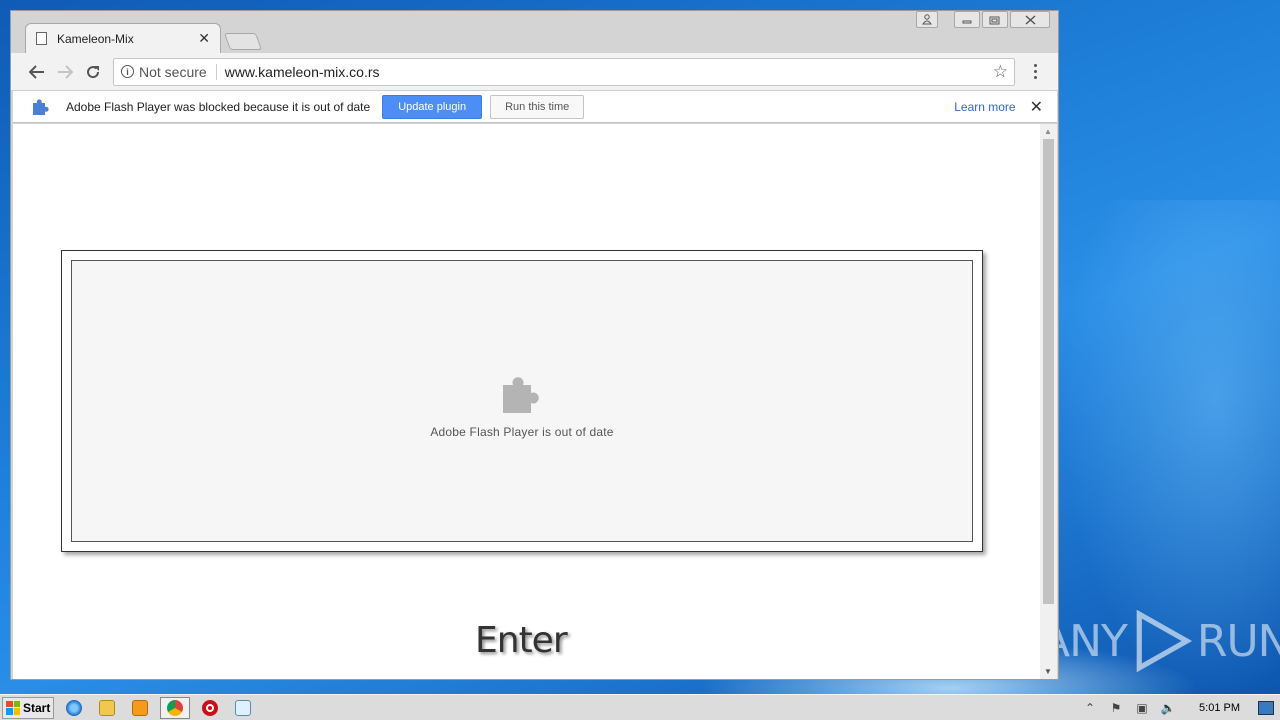 The height and width of the screenshot is (720, 1280). I want to click on forward-arrow-icon, so click(65, 71).